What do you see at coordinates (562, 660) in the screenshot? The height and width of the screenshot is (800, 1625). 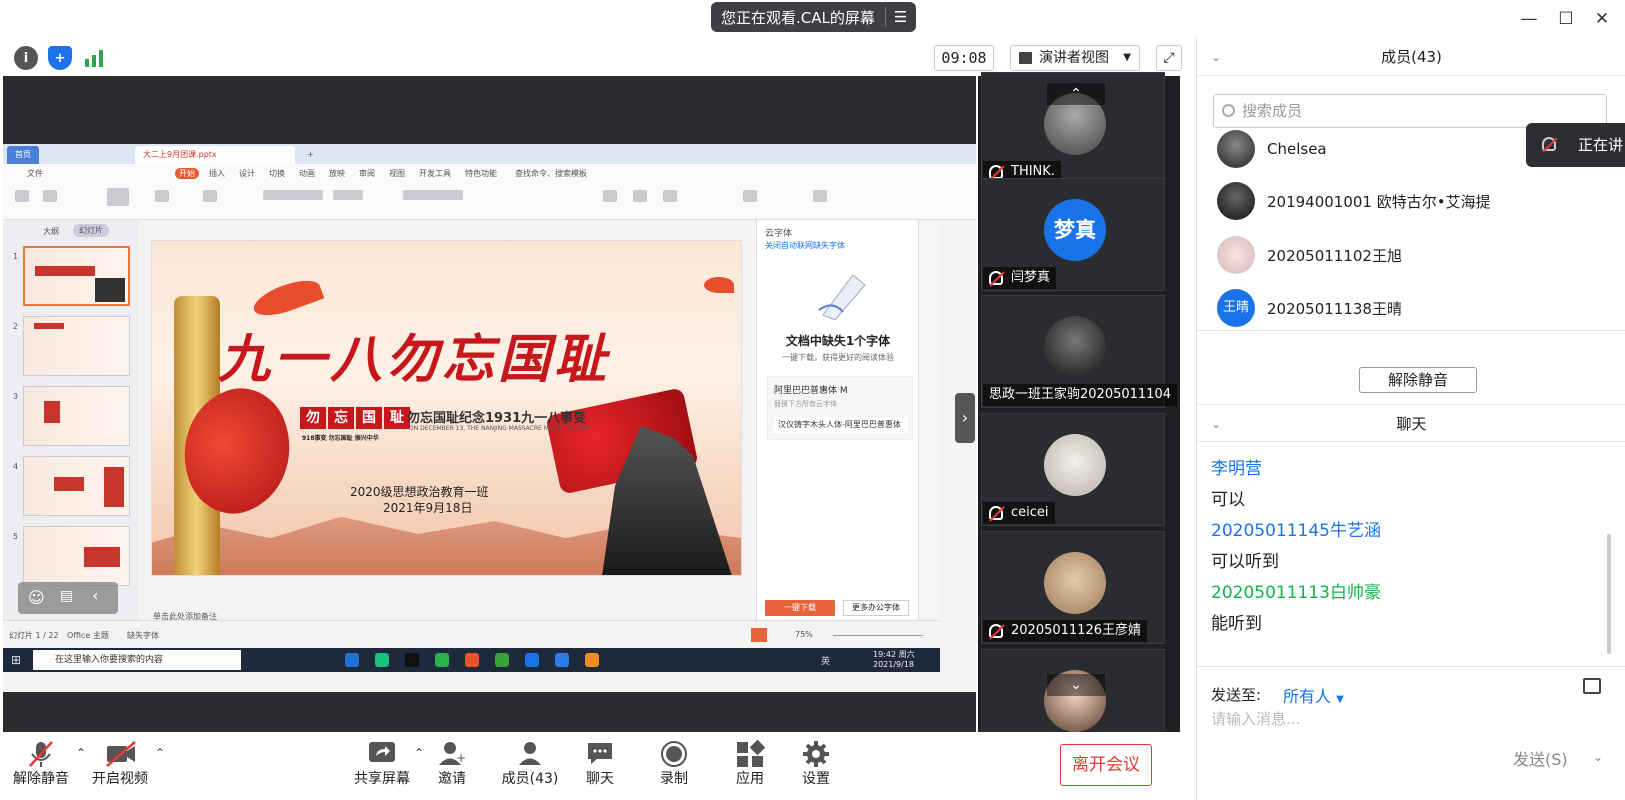 I see `meeting-icon` at bounding box center [562, 660].